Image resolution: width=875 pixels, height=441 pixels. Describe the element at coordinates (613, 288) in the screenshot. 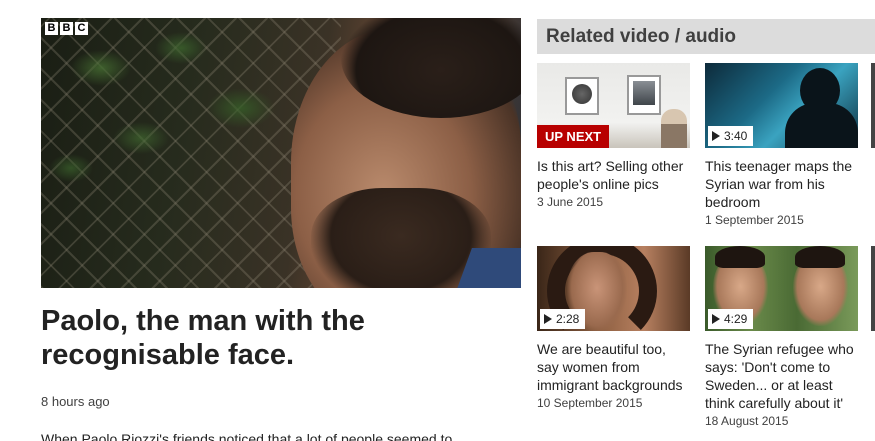

I see `related-thumbnail: 2:28` at that location.